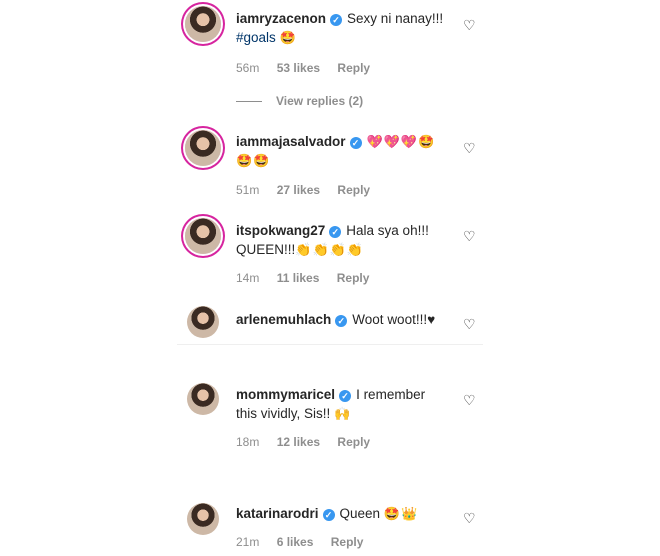  Describe the element at coordinates (298, 442) in the screenshot. I see `likes-count: 12 likes` at that location.